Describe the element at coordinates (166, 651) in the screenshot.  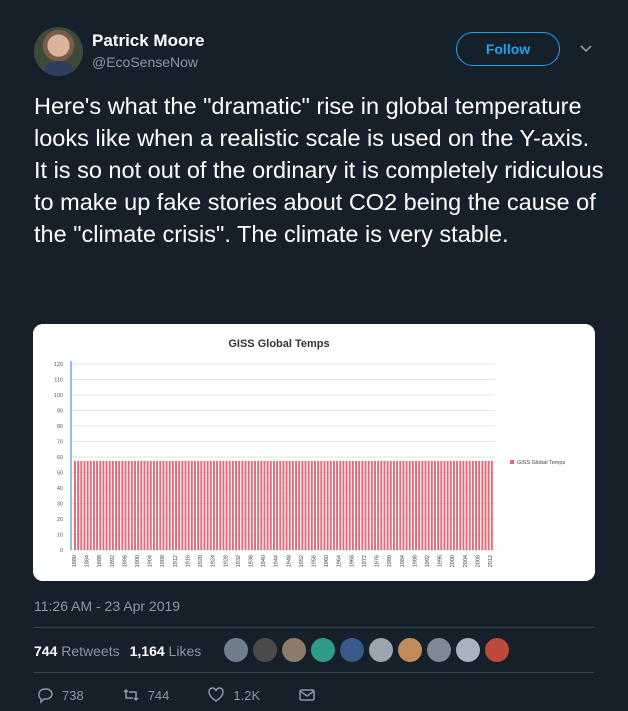
I see `likes-stat: 1,164 Likes` at that location.